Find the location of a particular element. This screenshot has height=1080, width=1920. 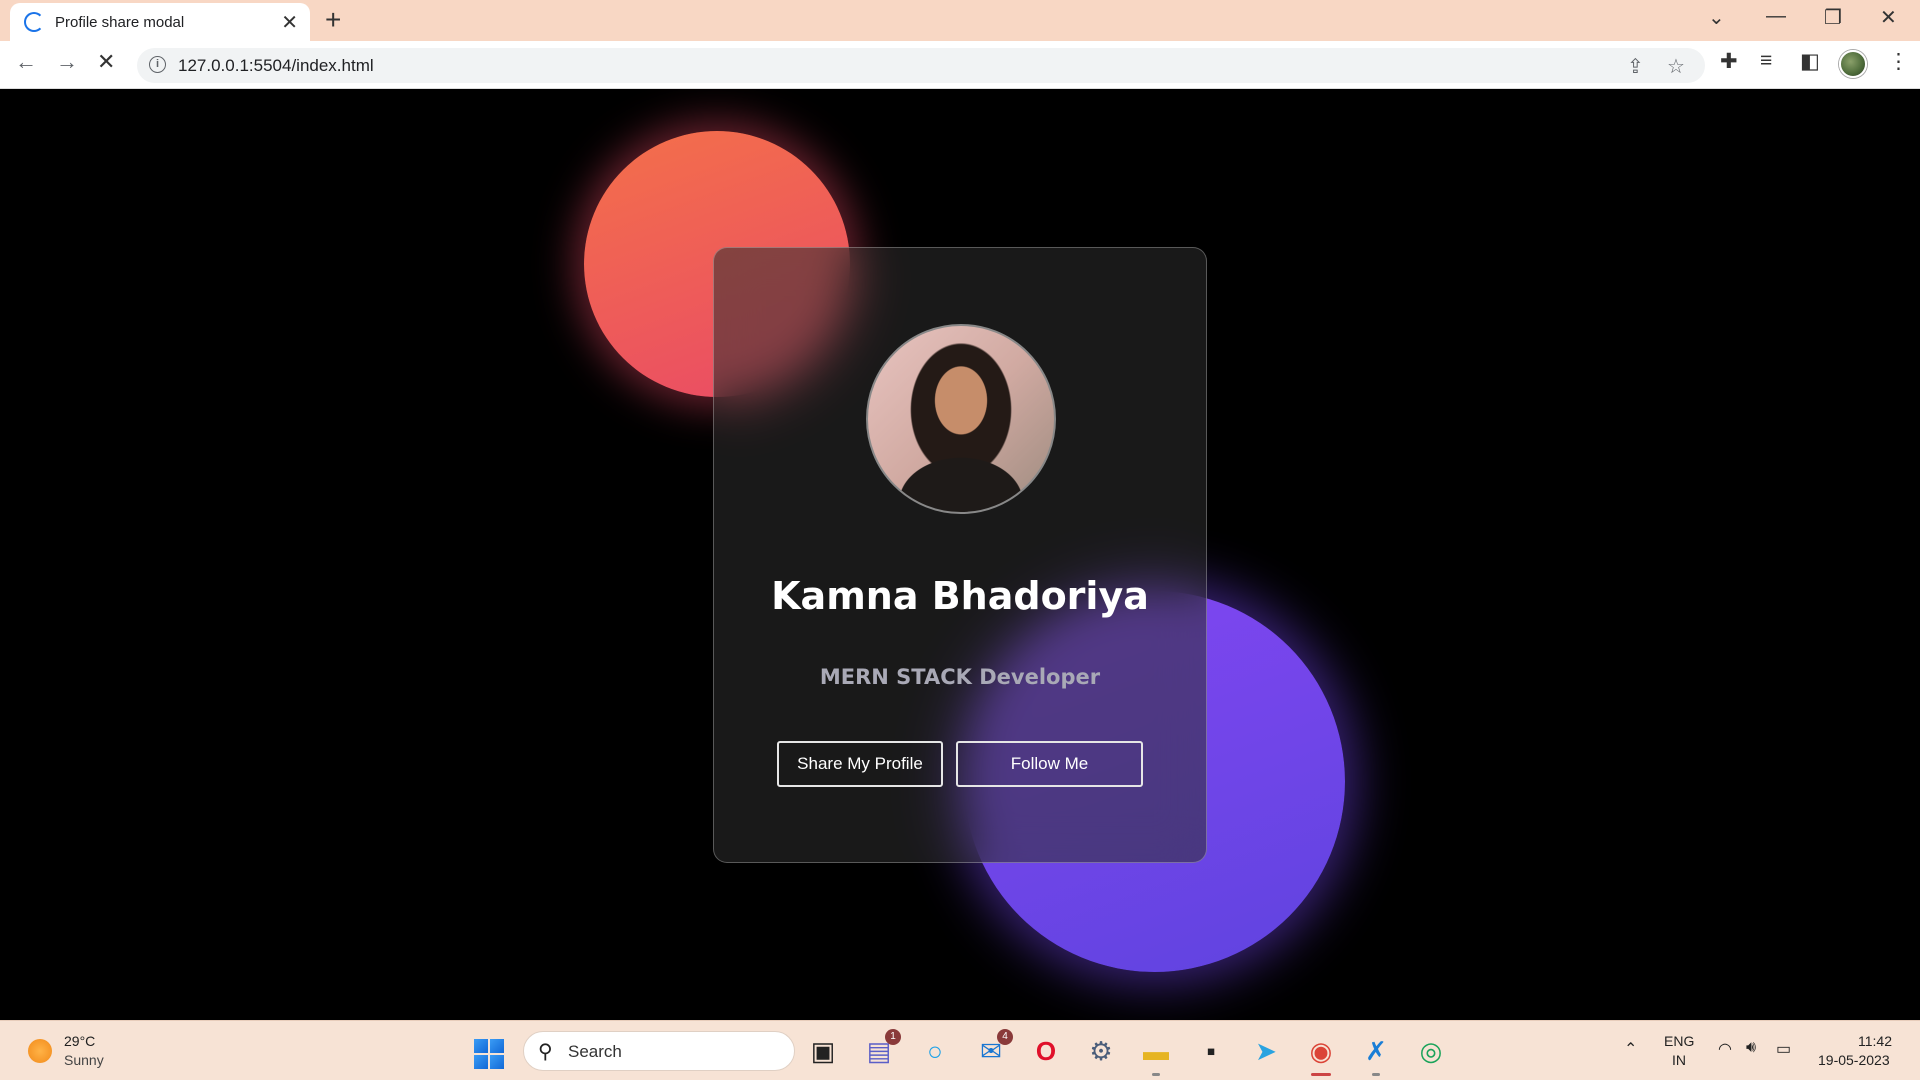

edge-icon: ◎ is located at coordinates (1431, 1051).